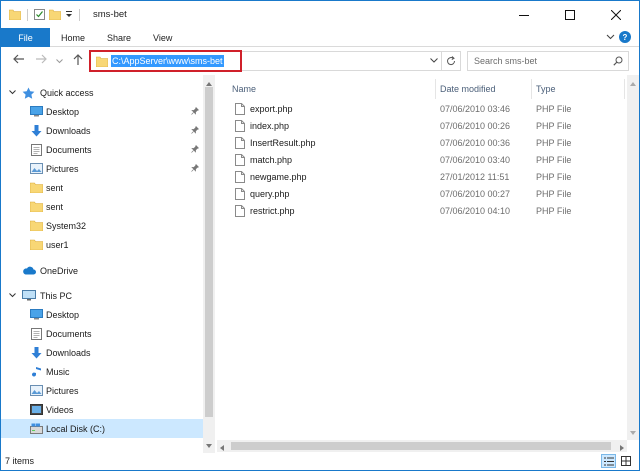  I want to click on search-icon, so click(618, 62).